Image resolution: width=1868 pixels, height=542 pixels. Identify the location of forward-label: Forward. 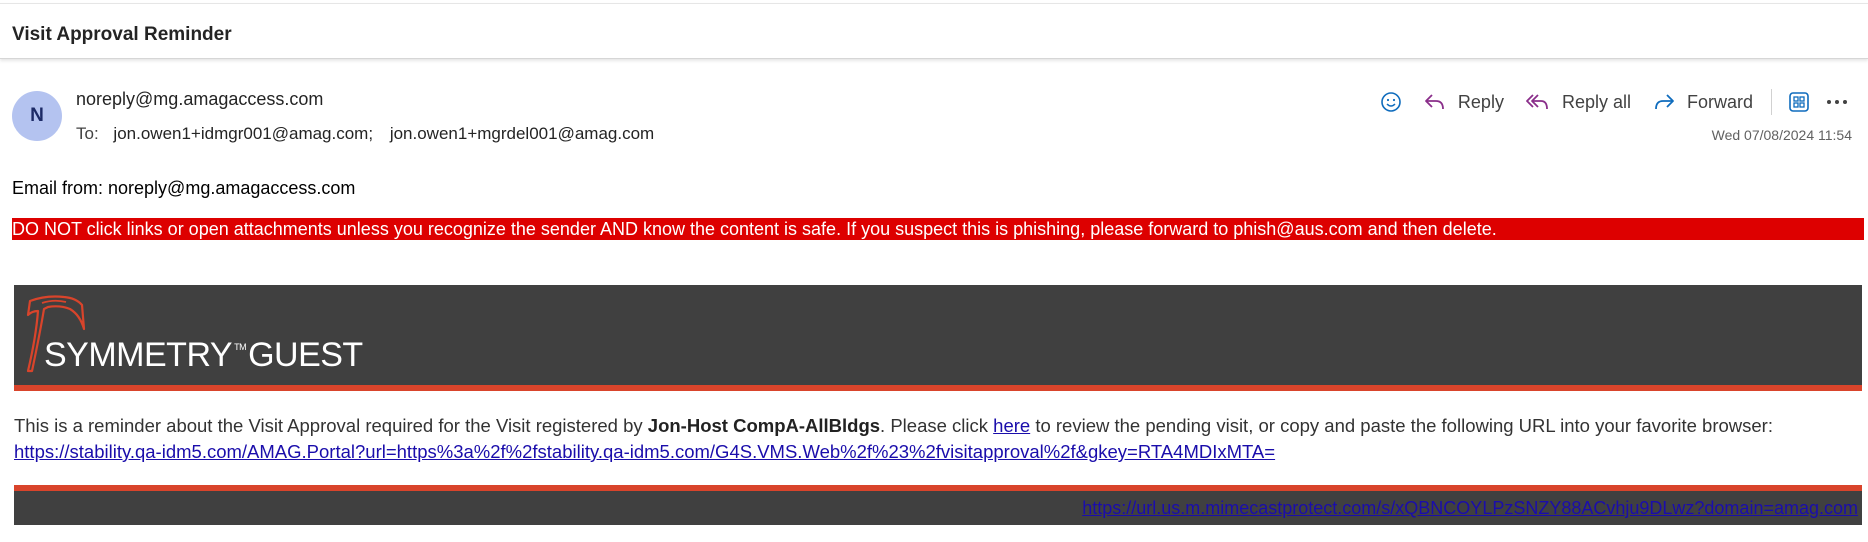
(1719, 101).